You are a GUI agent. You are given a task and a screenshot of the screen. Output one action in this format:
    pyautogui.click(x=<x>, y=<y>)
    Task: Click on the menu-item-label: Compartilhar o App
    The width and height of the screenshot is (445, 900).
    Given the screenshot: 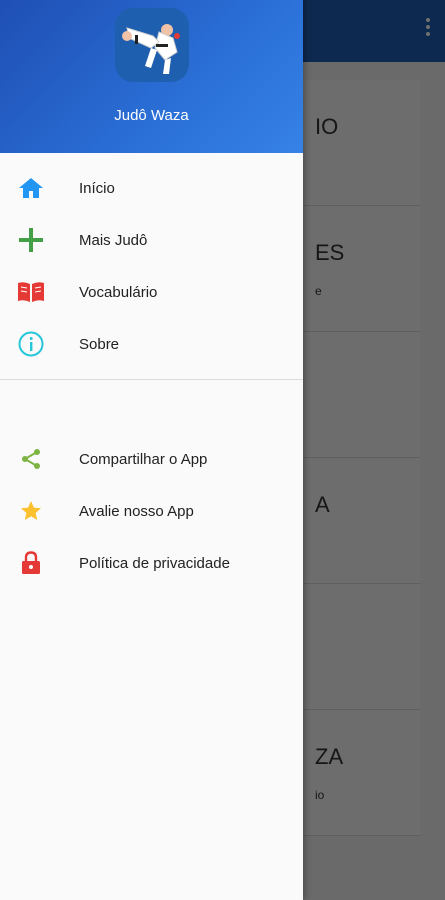 What is the action you would take?
    pyautogui.click(x=143, y=459)
    